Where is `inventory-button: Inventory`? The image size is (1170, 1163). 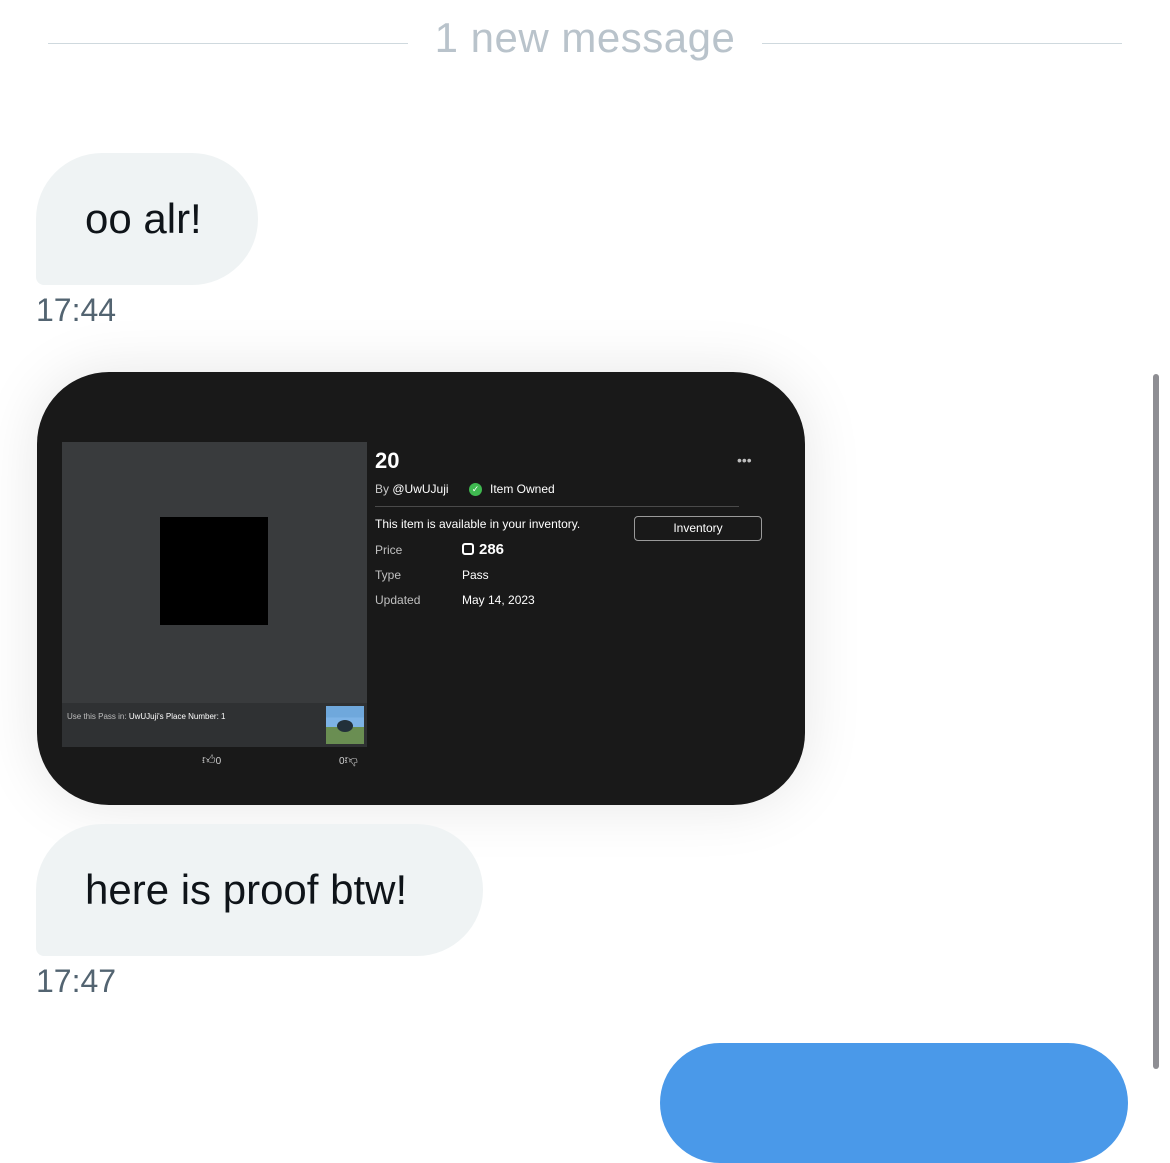 inventory-button: Inventory is located at coordinates (698, 528).